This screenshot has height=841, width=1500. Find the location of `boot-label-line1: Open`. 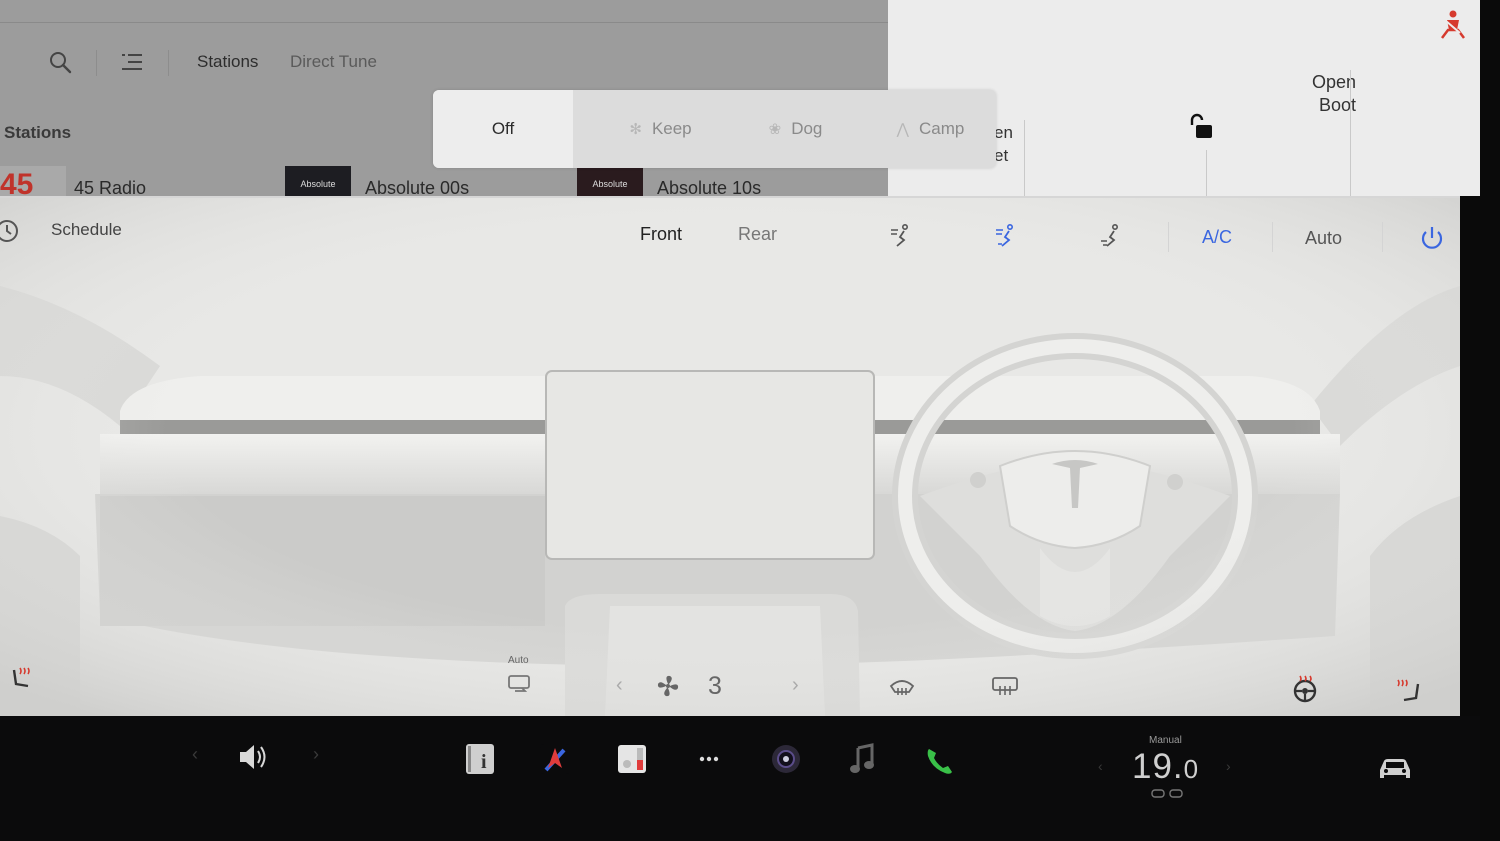

boot-label-line1: Open is located at coordinates (1333, 82).